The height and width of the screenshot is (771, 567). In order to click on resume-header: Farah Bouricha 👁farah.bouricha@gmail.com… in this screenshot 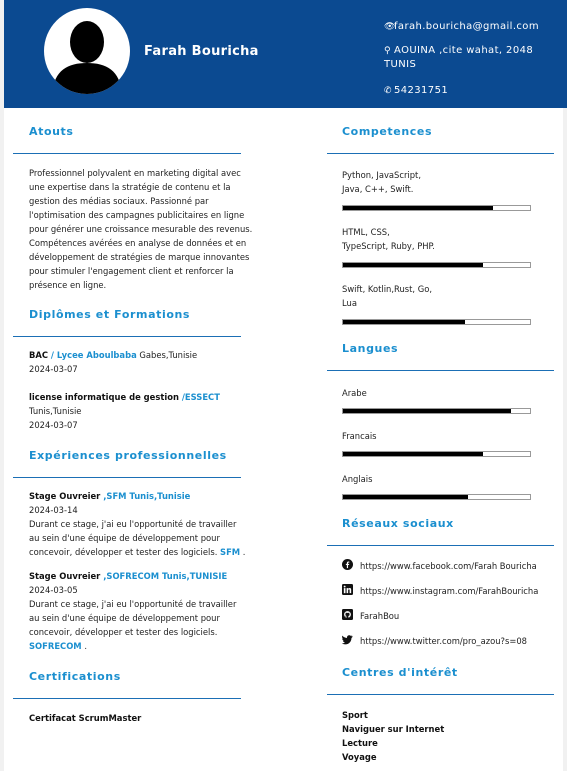, I will do `click(285, 54)`.